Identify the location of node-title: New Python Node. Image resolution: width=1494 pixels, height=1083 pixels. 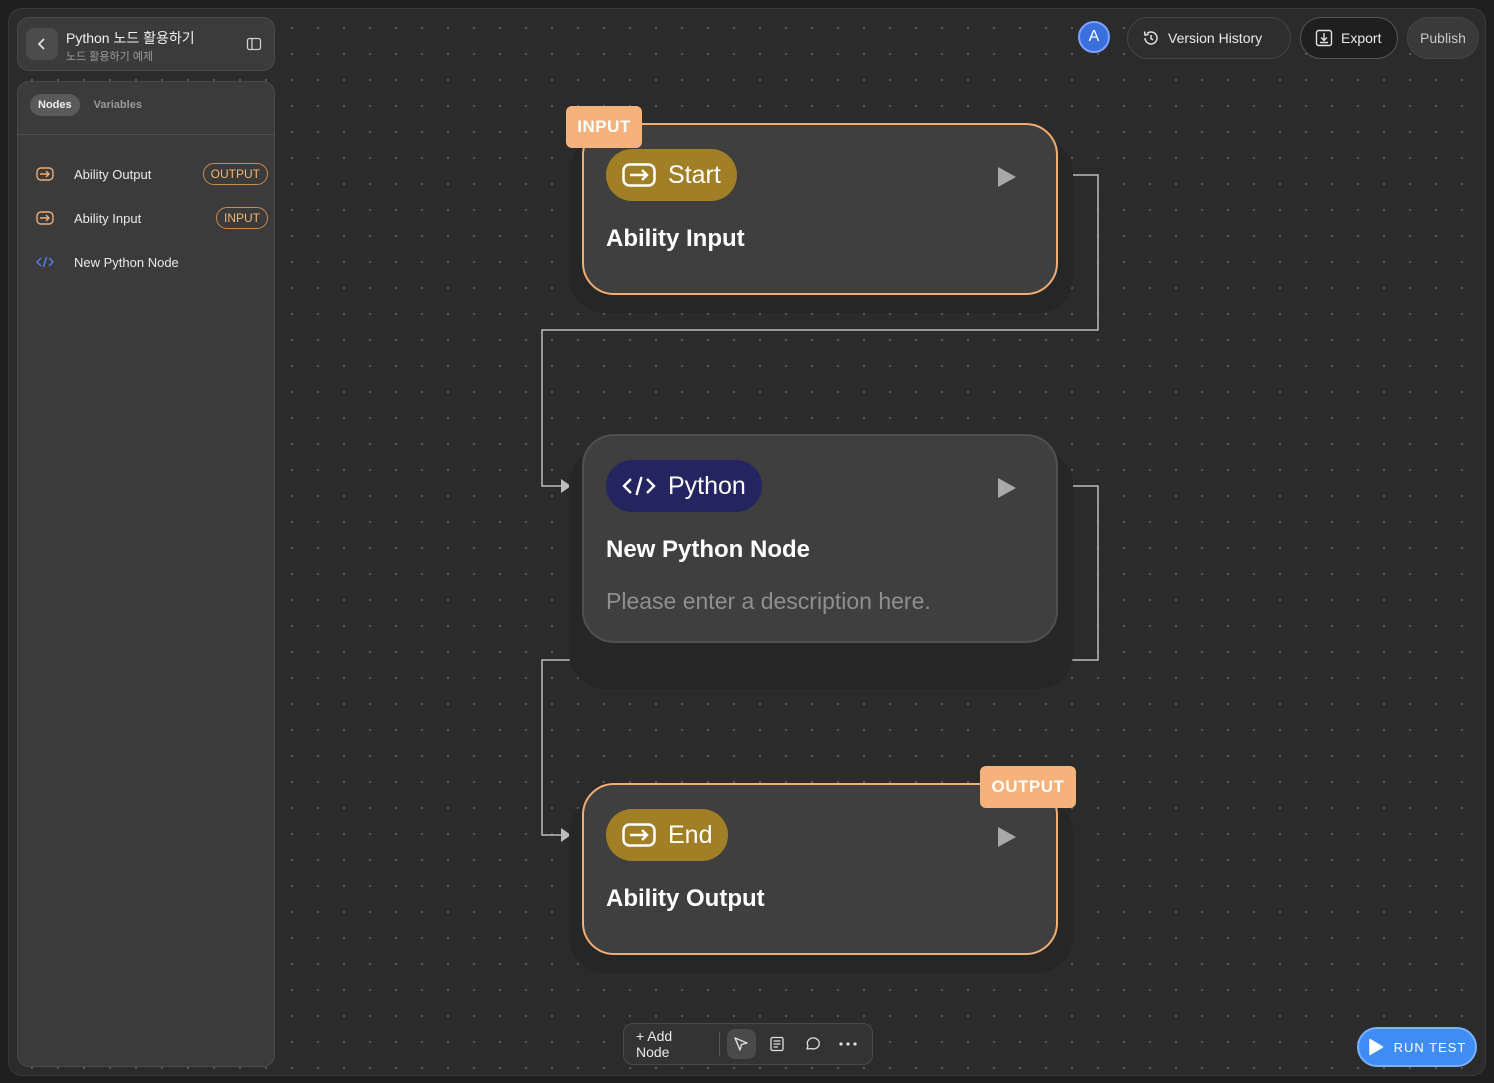
(708, 549).